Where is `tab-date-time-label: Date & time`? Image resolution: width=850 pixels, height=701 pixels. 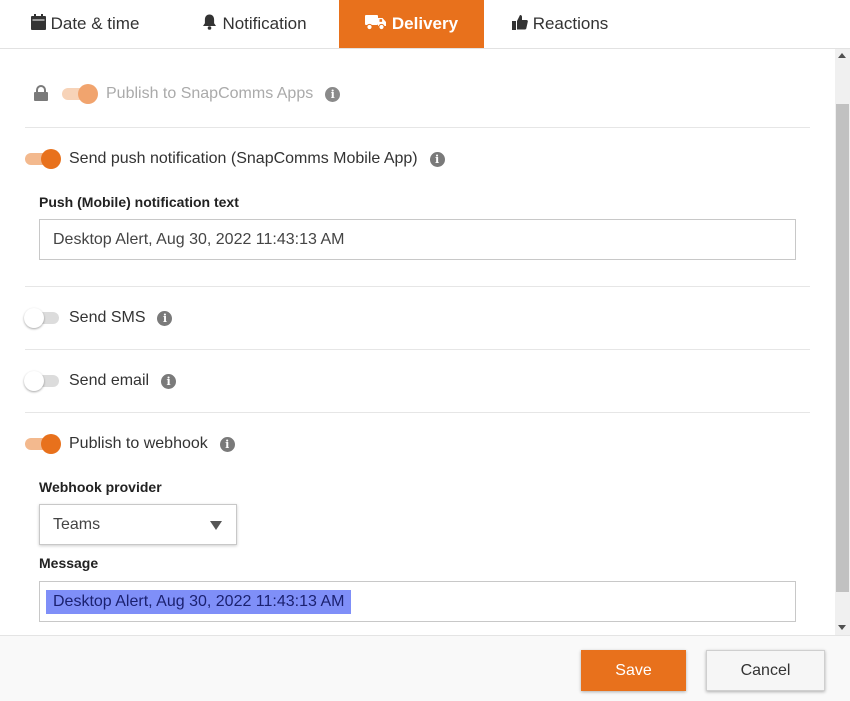 tab-date-time-label: Date & time is located at coordinates (95, 23).